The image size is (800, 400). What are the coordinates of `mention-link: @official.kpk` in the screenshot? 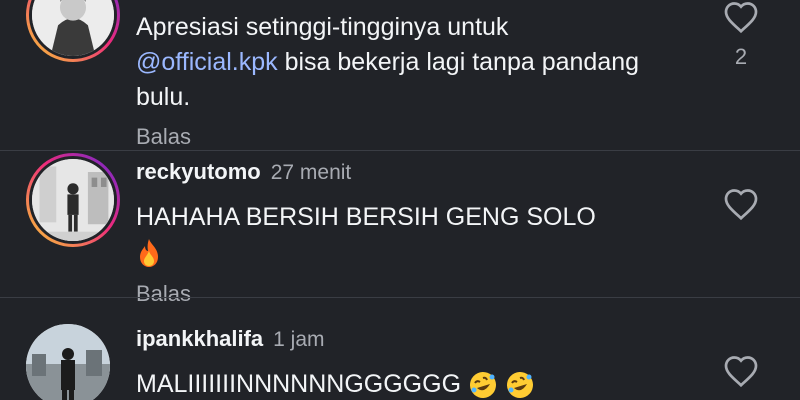 It's located at (207, 62).